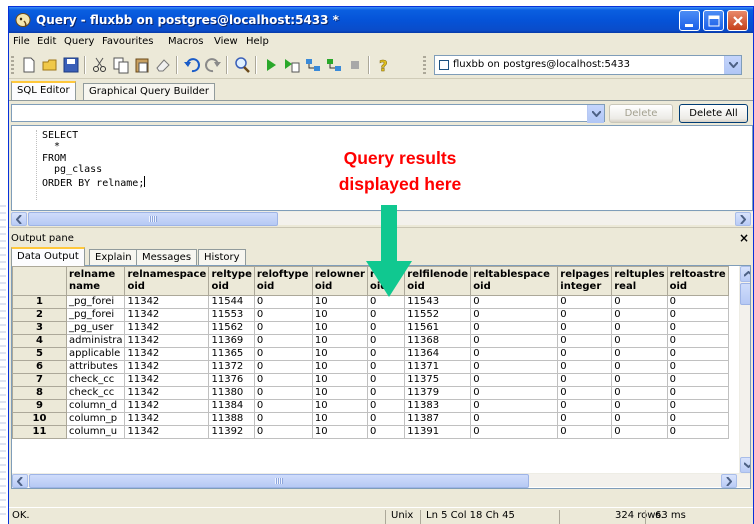 This screenshot has height=524, width=754. What do you see at coordinates (438, 367) in the screenshot?
I see `table-cell: 11371` at bounding box center [438, 367].